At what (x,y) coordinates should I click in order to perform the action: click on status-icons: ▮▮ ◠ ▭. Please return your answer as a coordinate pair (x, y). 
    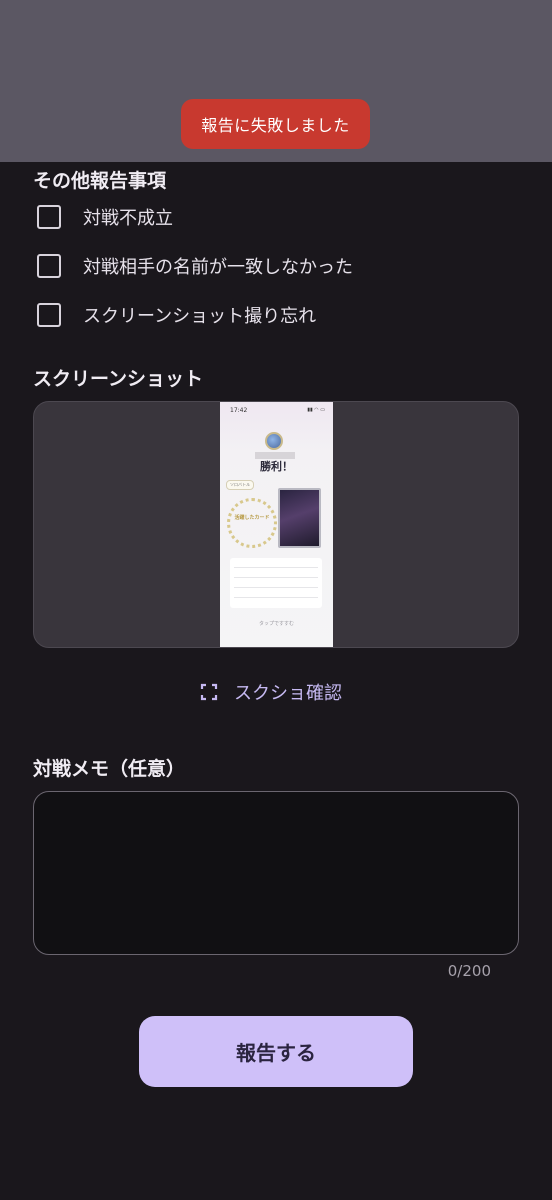
    Looking at the image, I should click on (316, 410).